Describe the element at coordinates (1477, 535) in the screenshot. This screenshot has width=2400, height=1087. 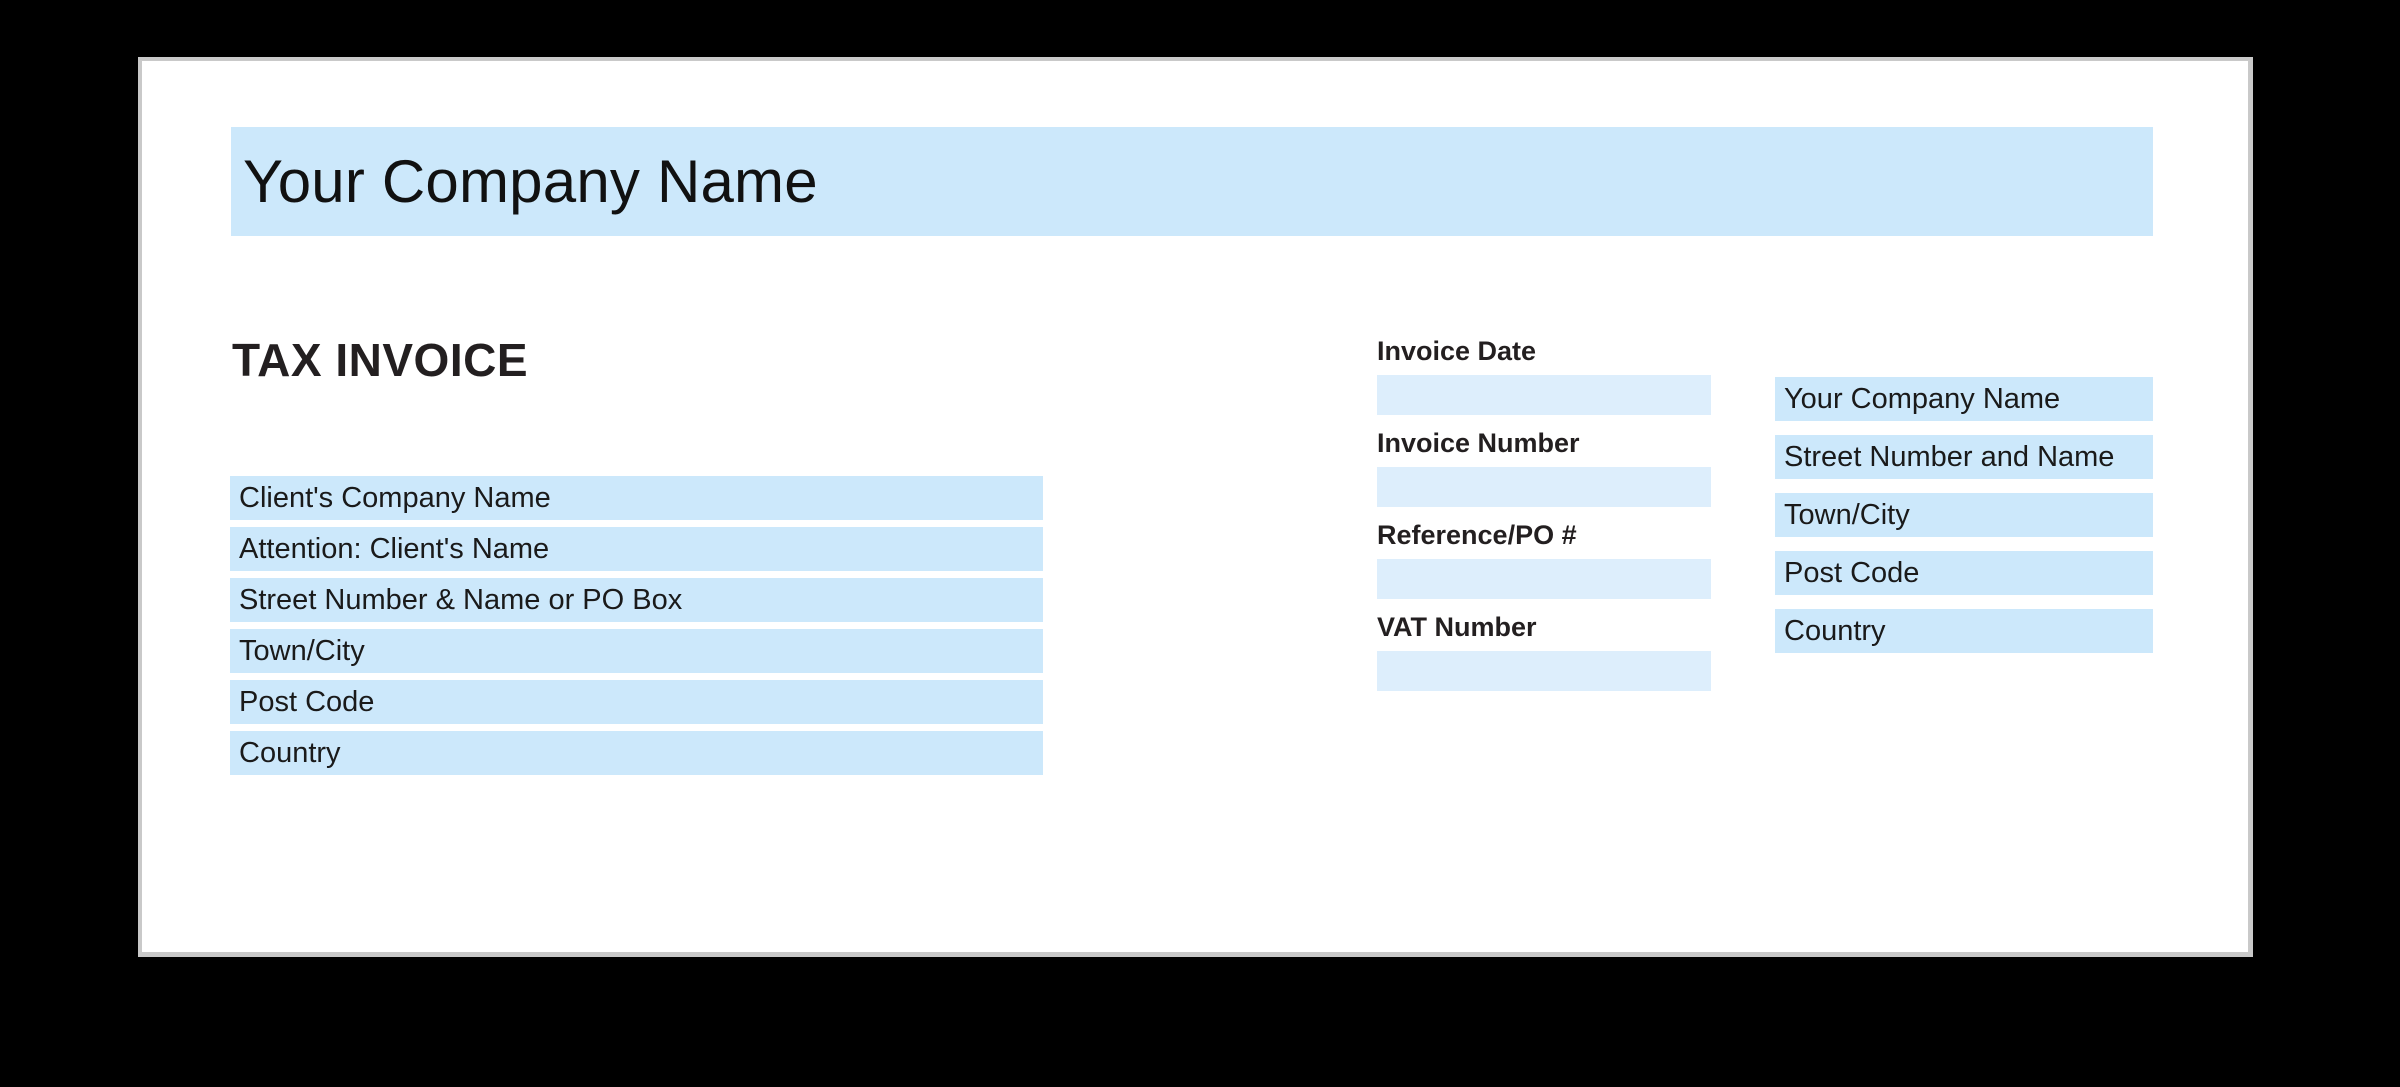
I see `reference-po-label: Reference/PO #` at that location.